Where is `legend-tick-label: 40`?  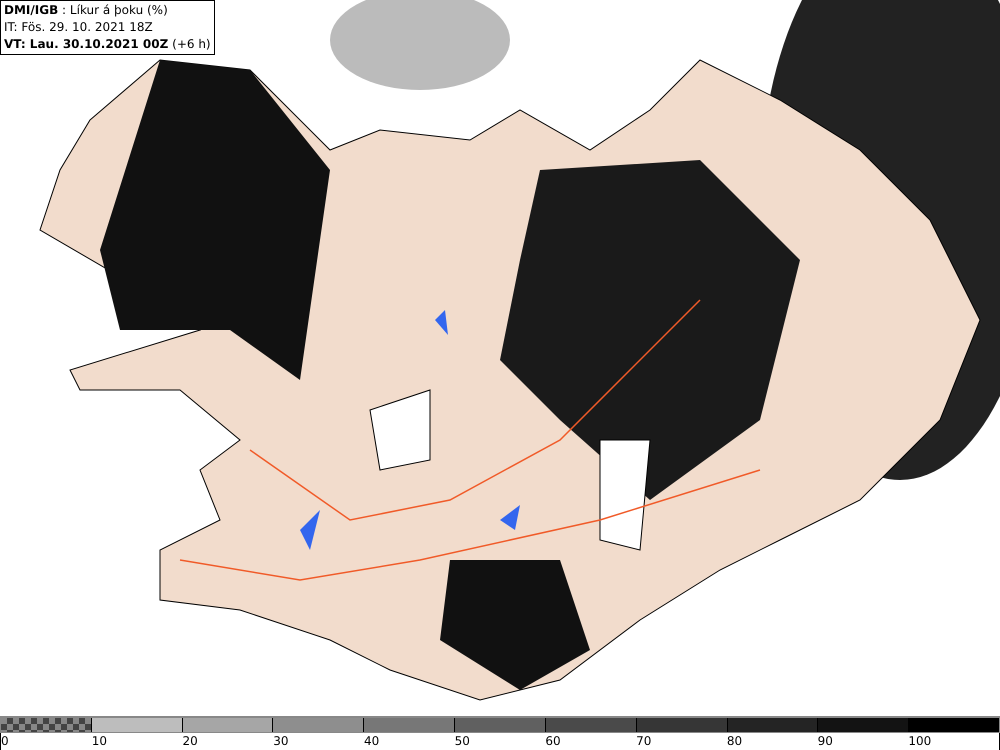 legend-tick-label: 40 is located at coordinates (372, 741).